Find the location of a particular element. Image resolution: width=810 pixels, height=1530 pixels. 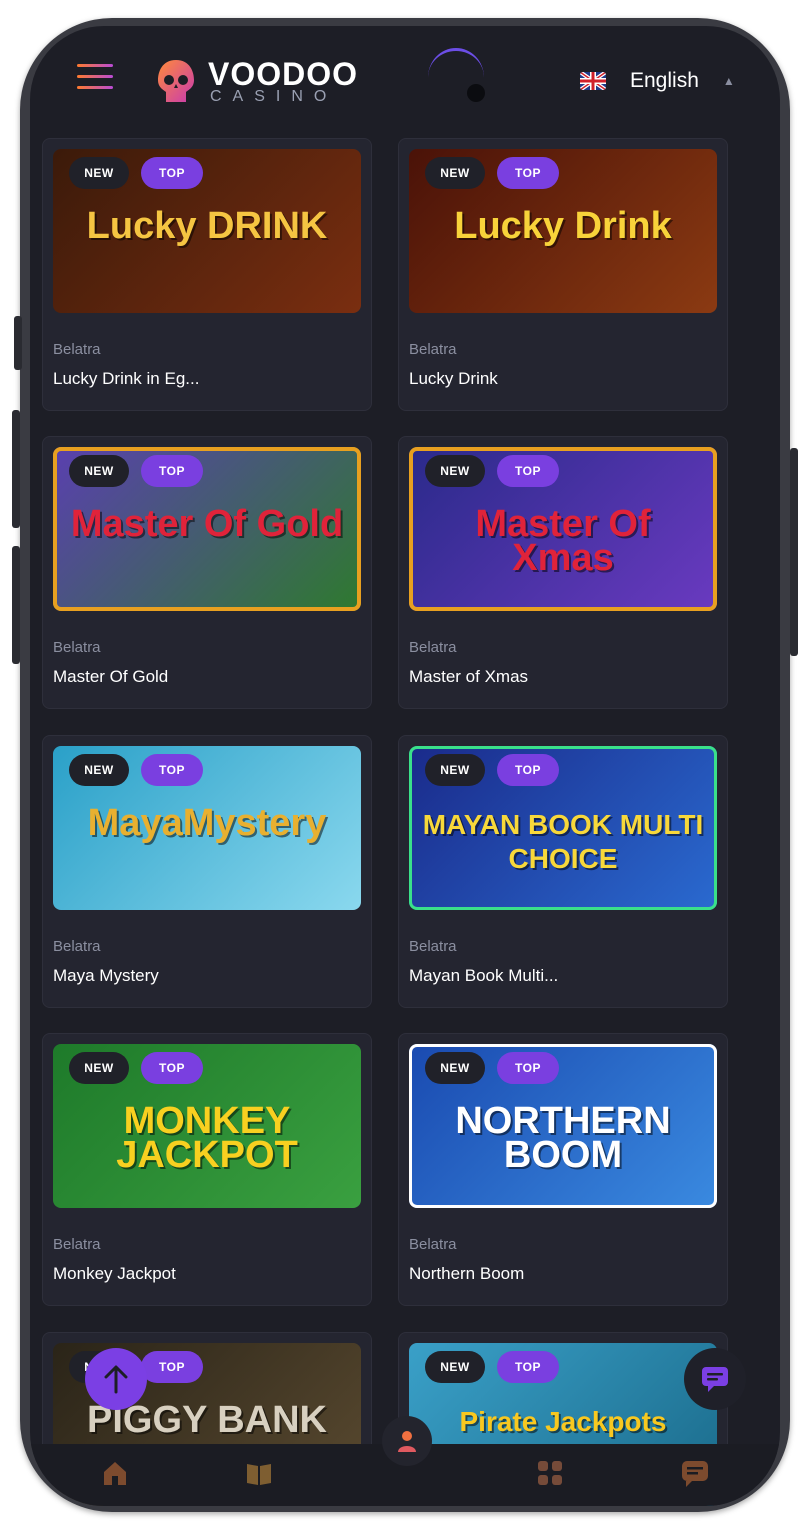

game-card: Lucky Drink NEW TOP Belatra Lucky Drink is located at coordinates (563, 274).